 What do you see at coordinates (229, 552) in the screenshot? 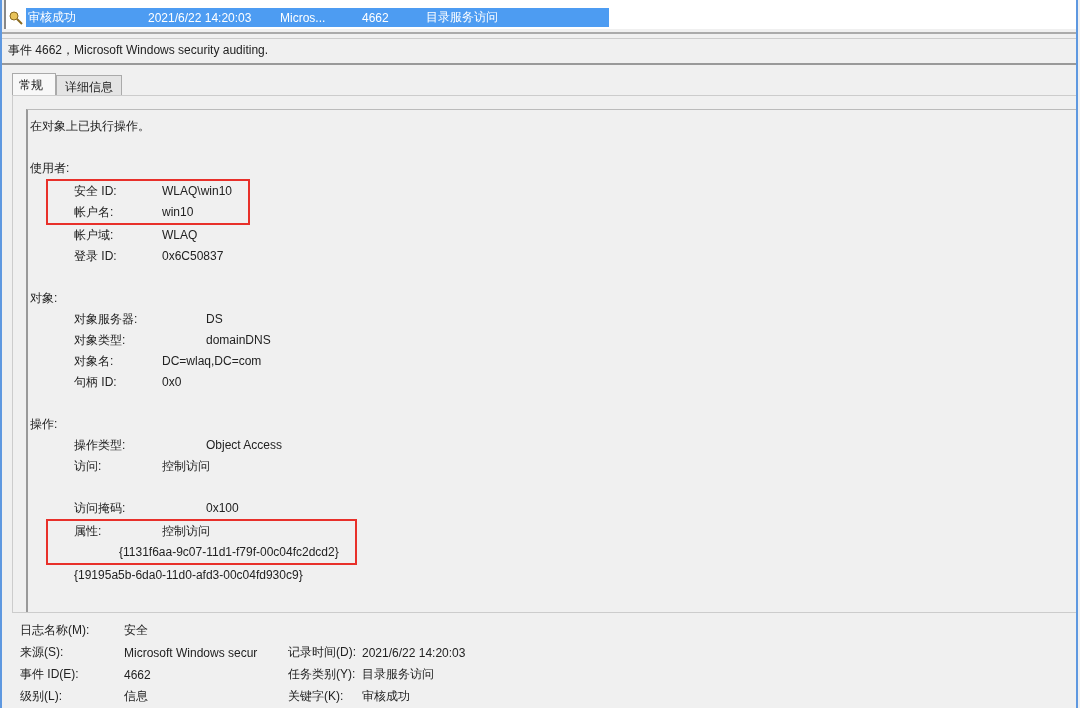
I see `field-value: {1131f6aa-9c07-11d1-f79f-00c04fc2dcd2}` at bounding box center [229, 552].